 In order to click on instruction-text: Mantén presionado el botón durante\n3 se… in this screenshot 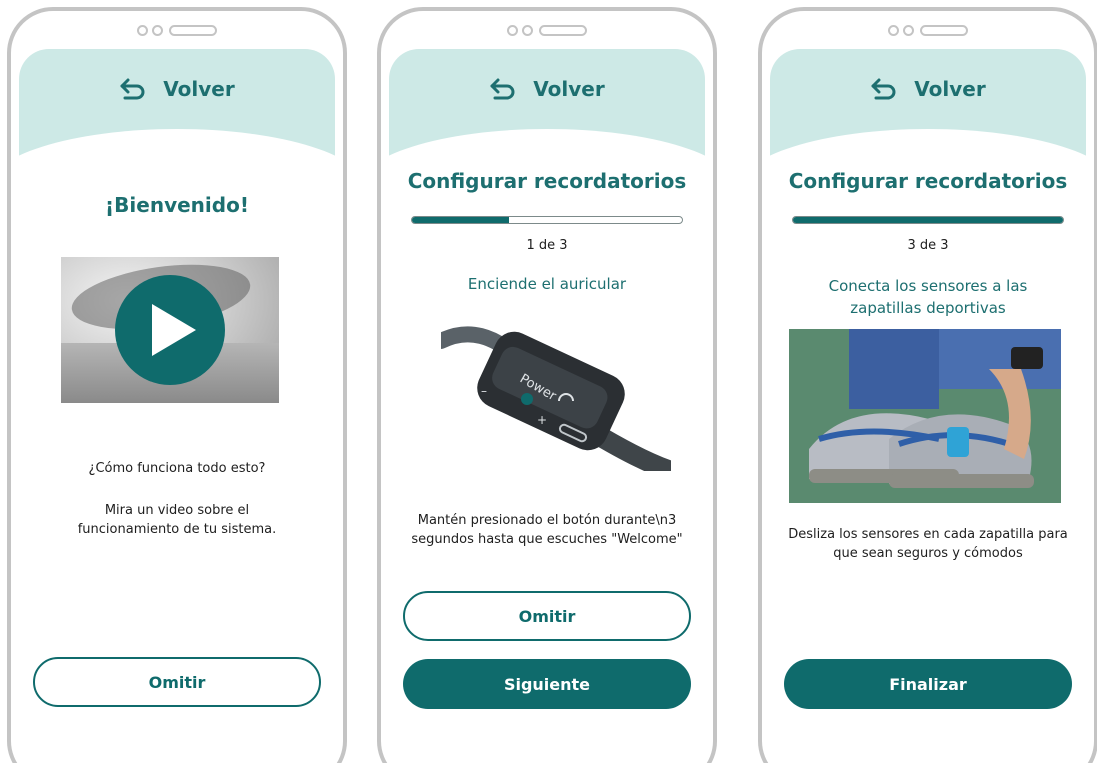, I will do `click(547, 530)`.